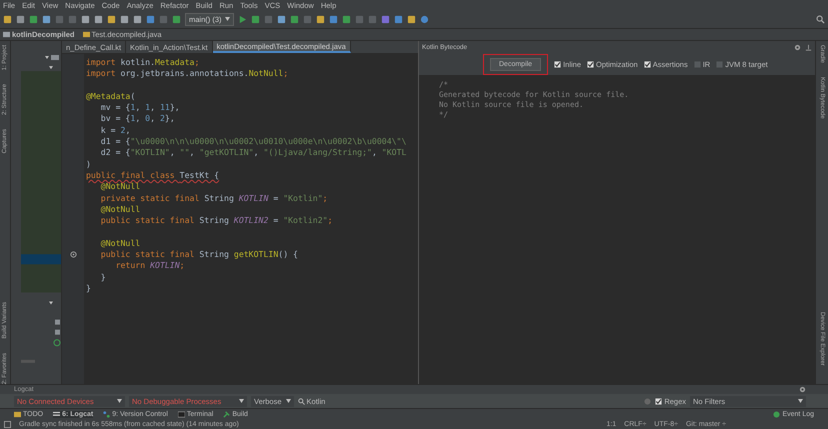 The height and width of the screenshot is (429, 828). I want to click on code-line: k = 2,, so click(115, 130).